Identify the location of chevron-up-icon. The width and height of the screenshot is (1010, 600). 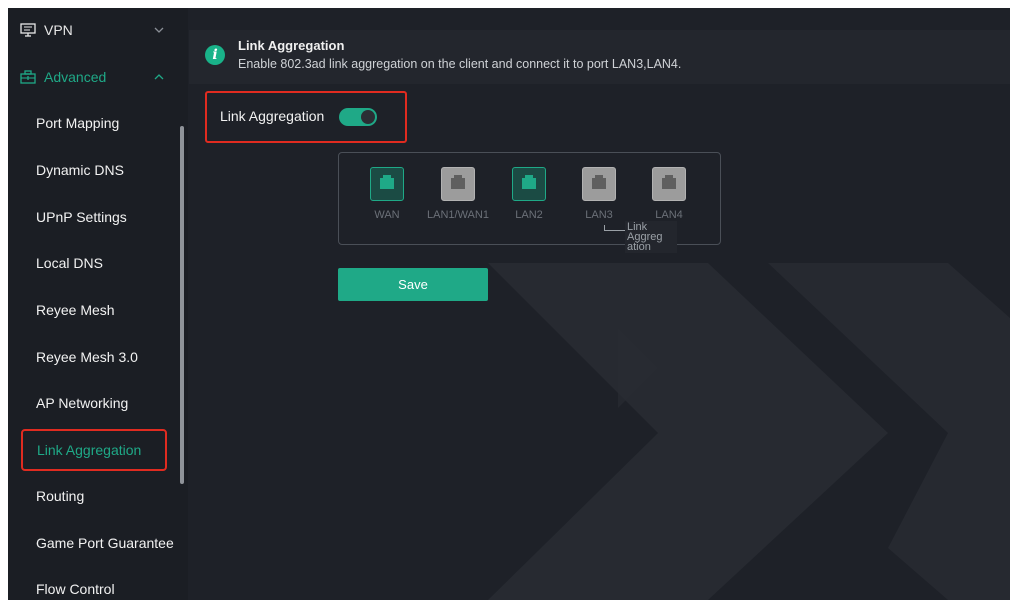
(159, 77).